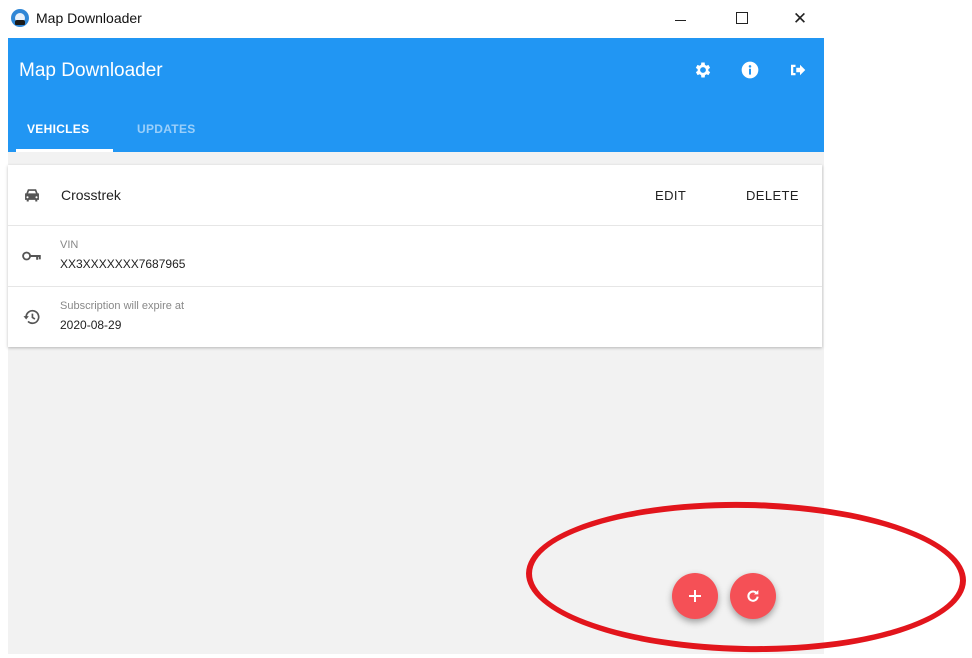 This screenshot has width=972, height=658. I want to click on info-icon, so click(750, 70).